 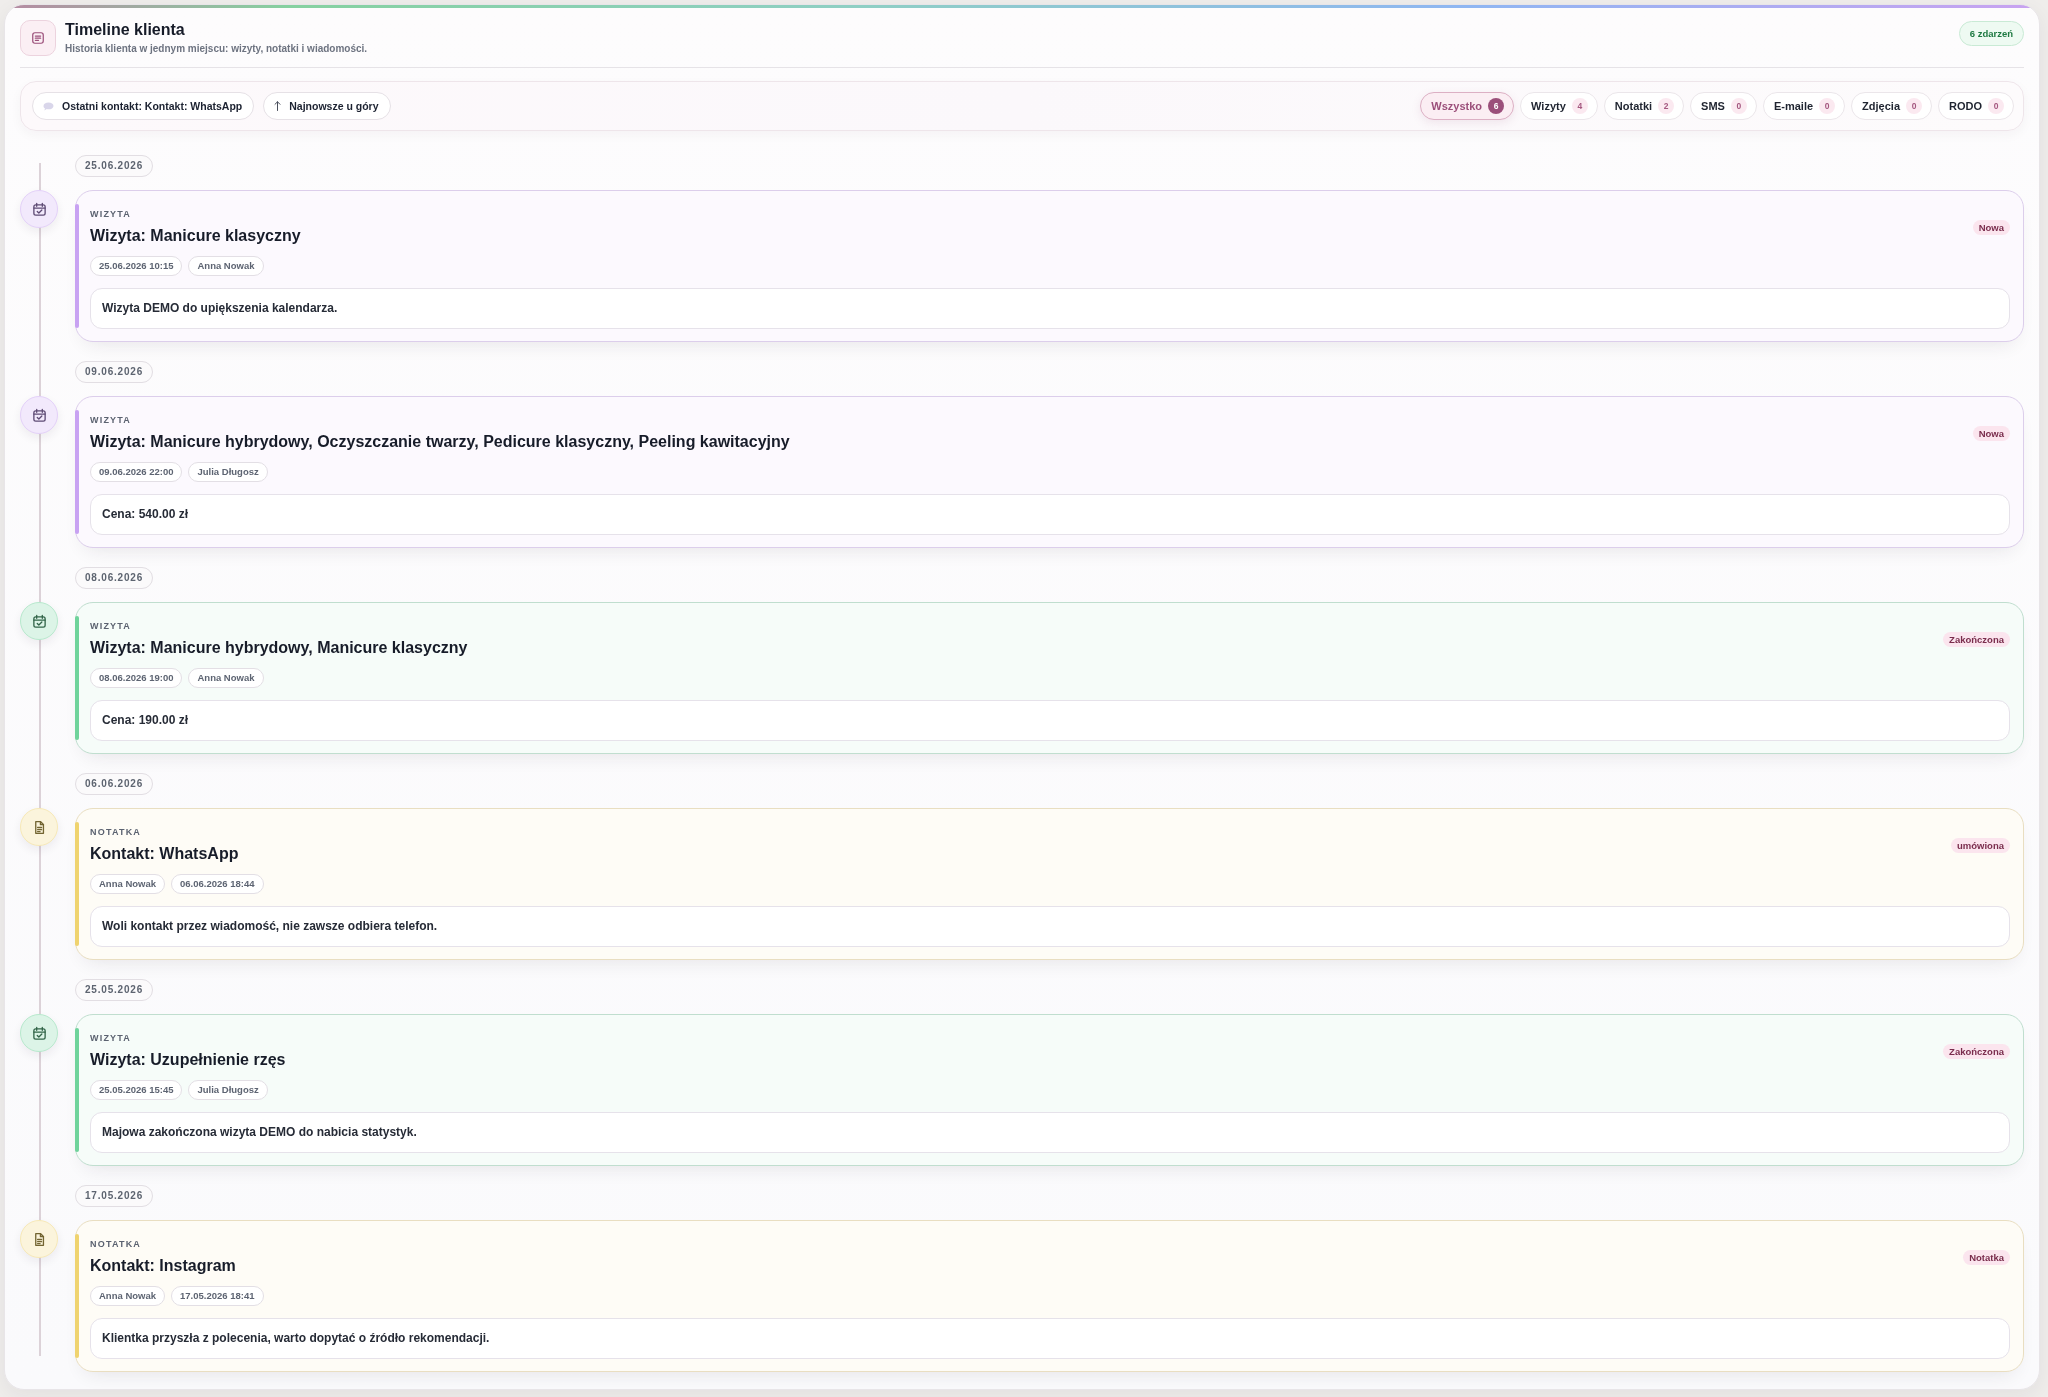 What do you see at coordinates (125, 29) in the screenshot?
I see `page-title: Timeline klienta` at bounding box center [125, 29].